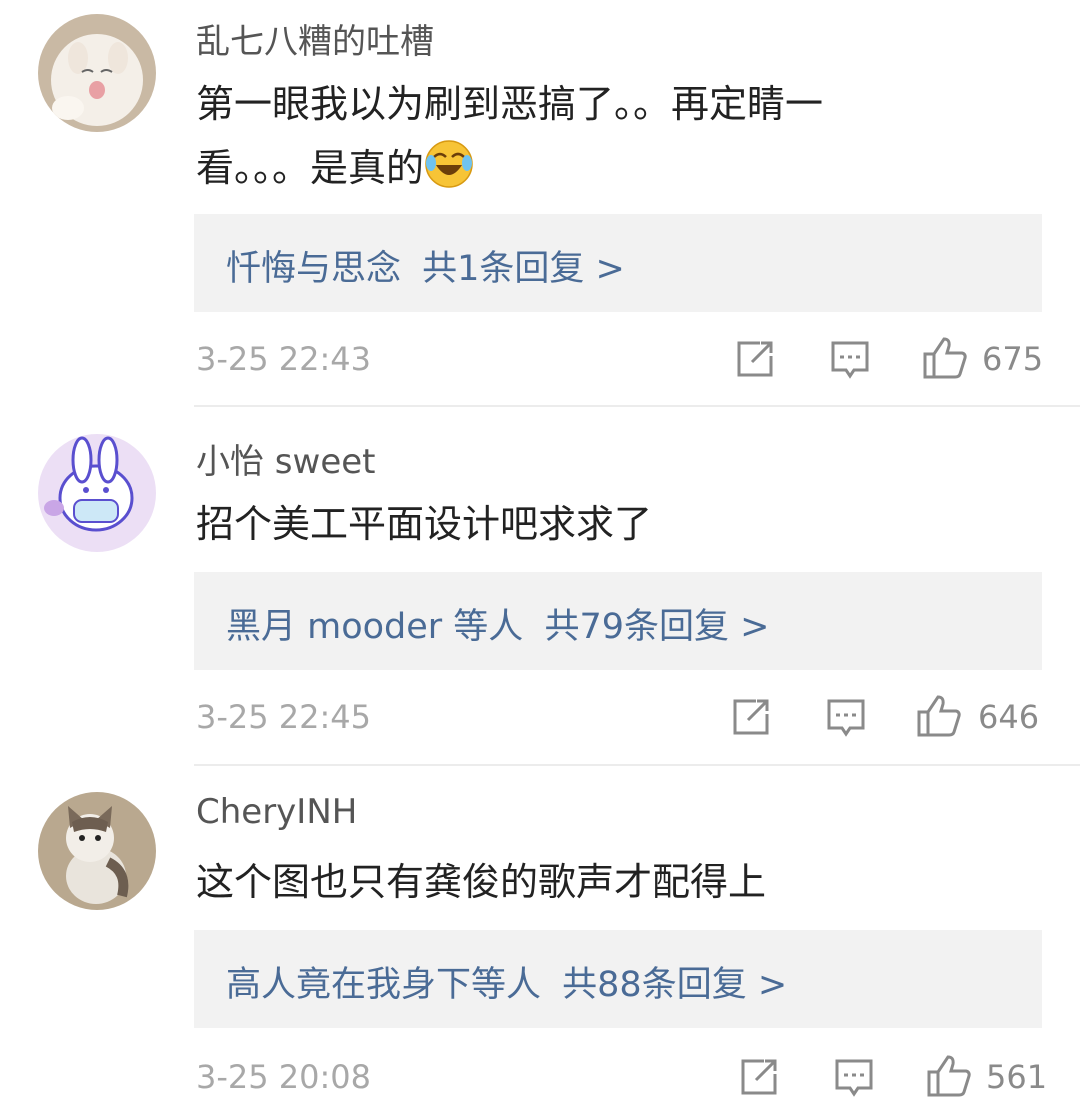 The width and height of the screenshot is (1080, 1098). What do you see at coordinates (424, 524) in the screenshot?
I see `comment-text-line: 招个美工平面设计吧求求了` at bounding box center [424, 524].